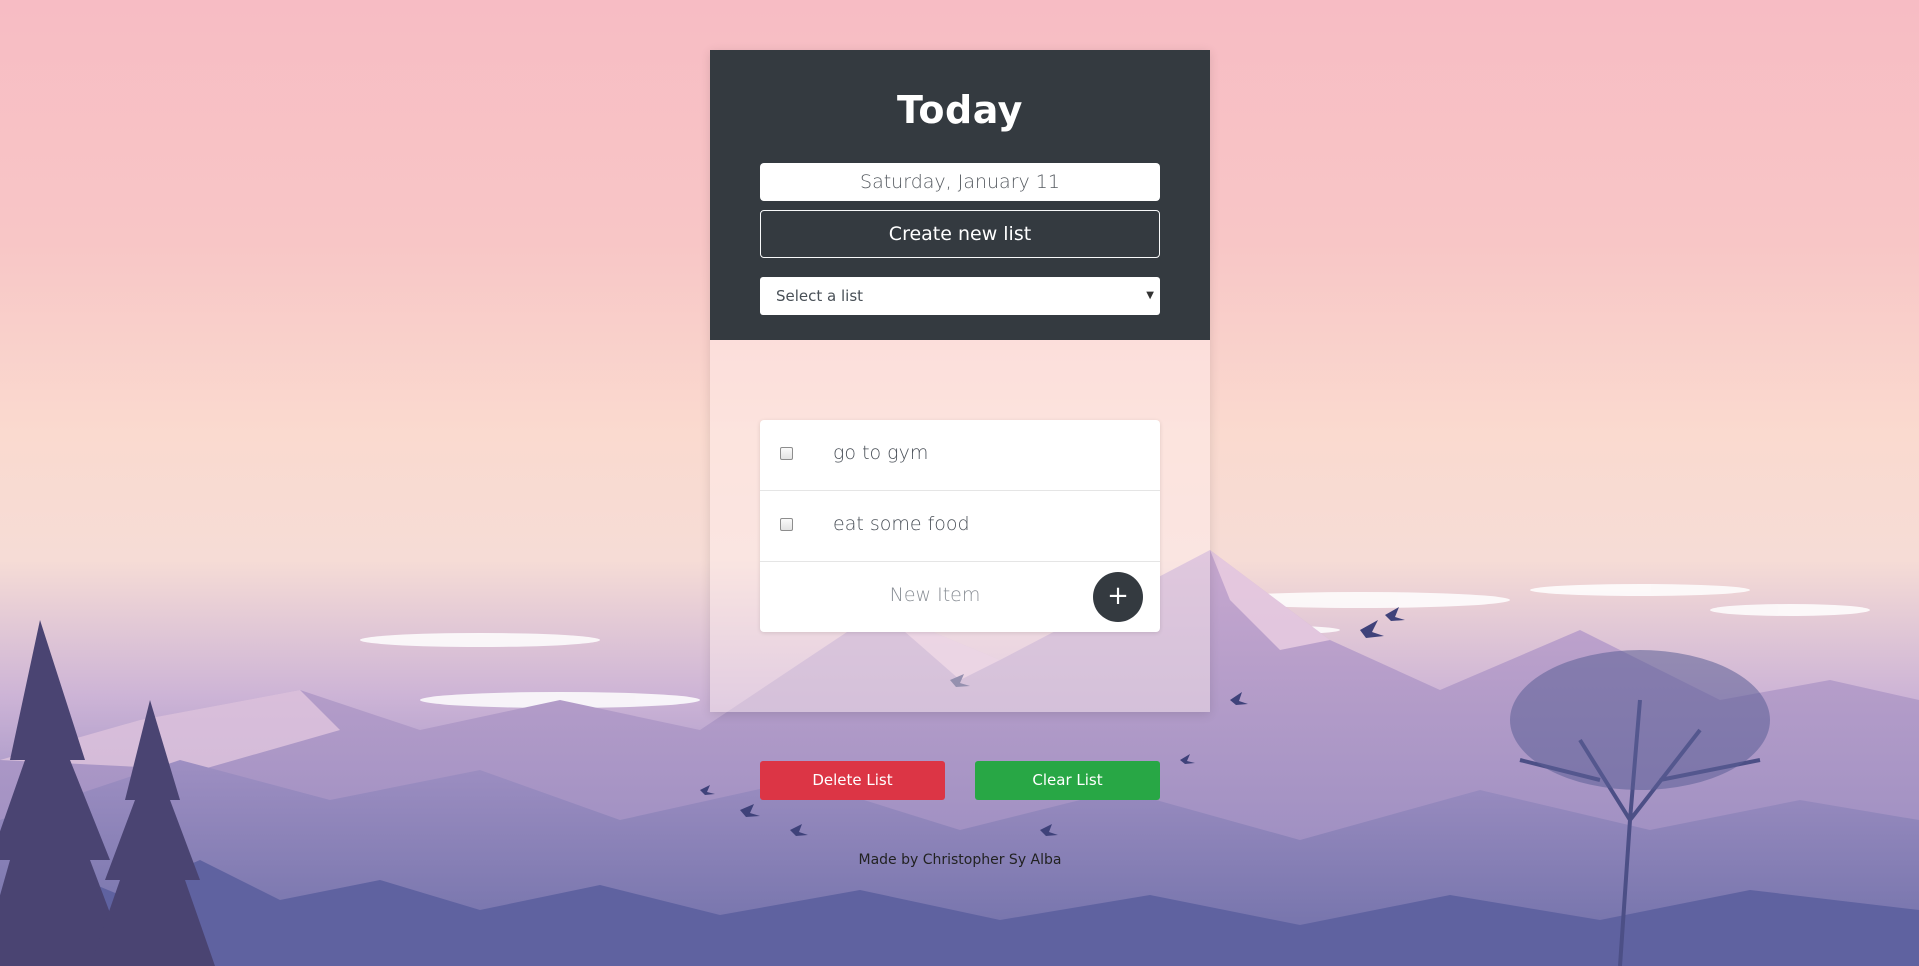  What do you see at coordinates (960, 860) in the screenshot?
I see `footer-credit: Made by Christopher Sy Alba` at bounding box center [960, 860].